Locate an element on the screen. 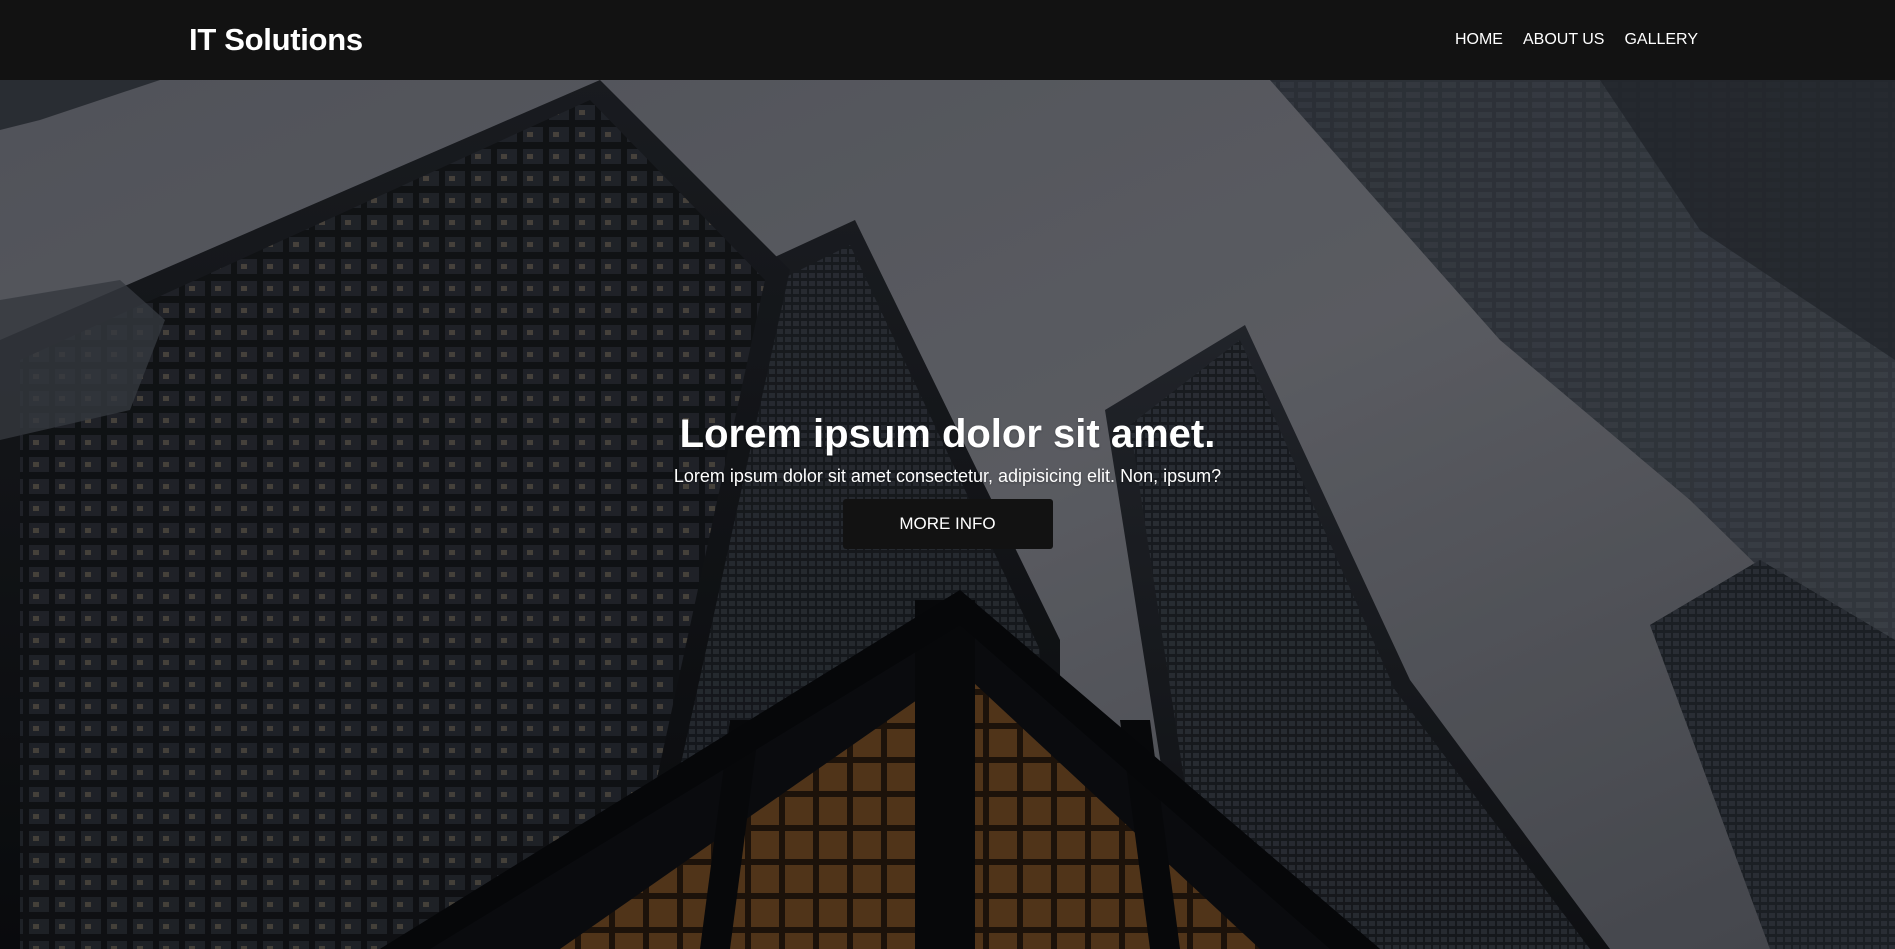  site-brand: IT Solutions is located at coordinates (276, 40).